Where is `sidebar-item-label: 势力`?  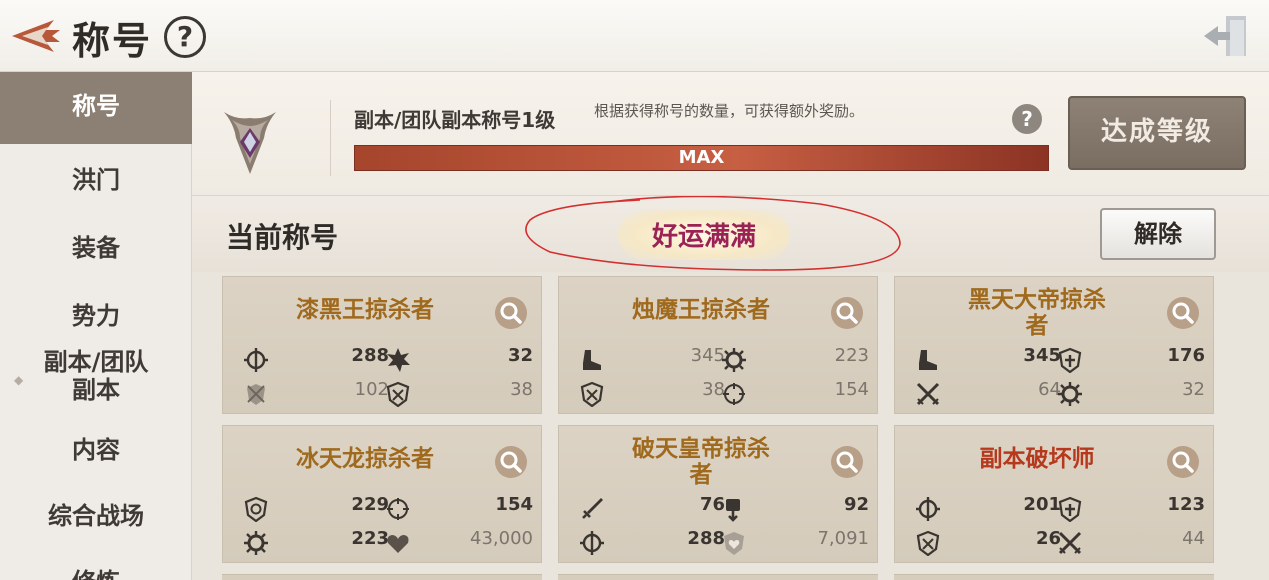
sidebar-item-label: 势力 is located at coordinates (96, 316).